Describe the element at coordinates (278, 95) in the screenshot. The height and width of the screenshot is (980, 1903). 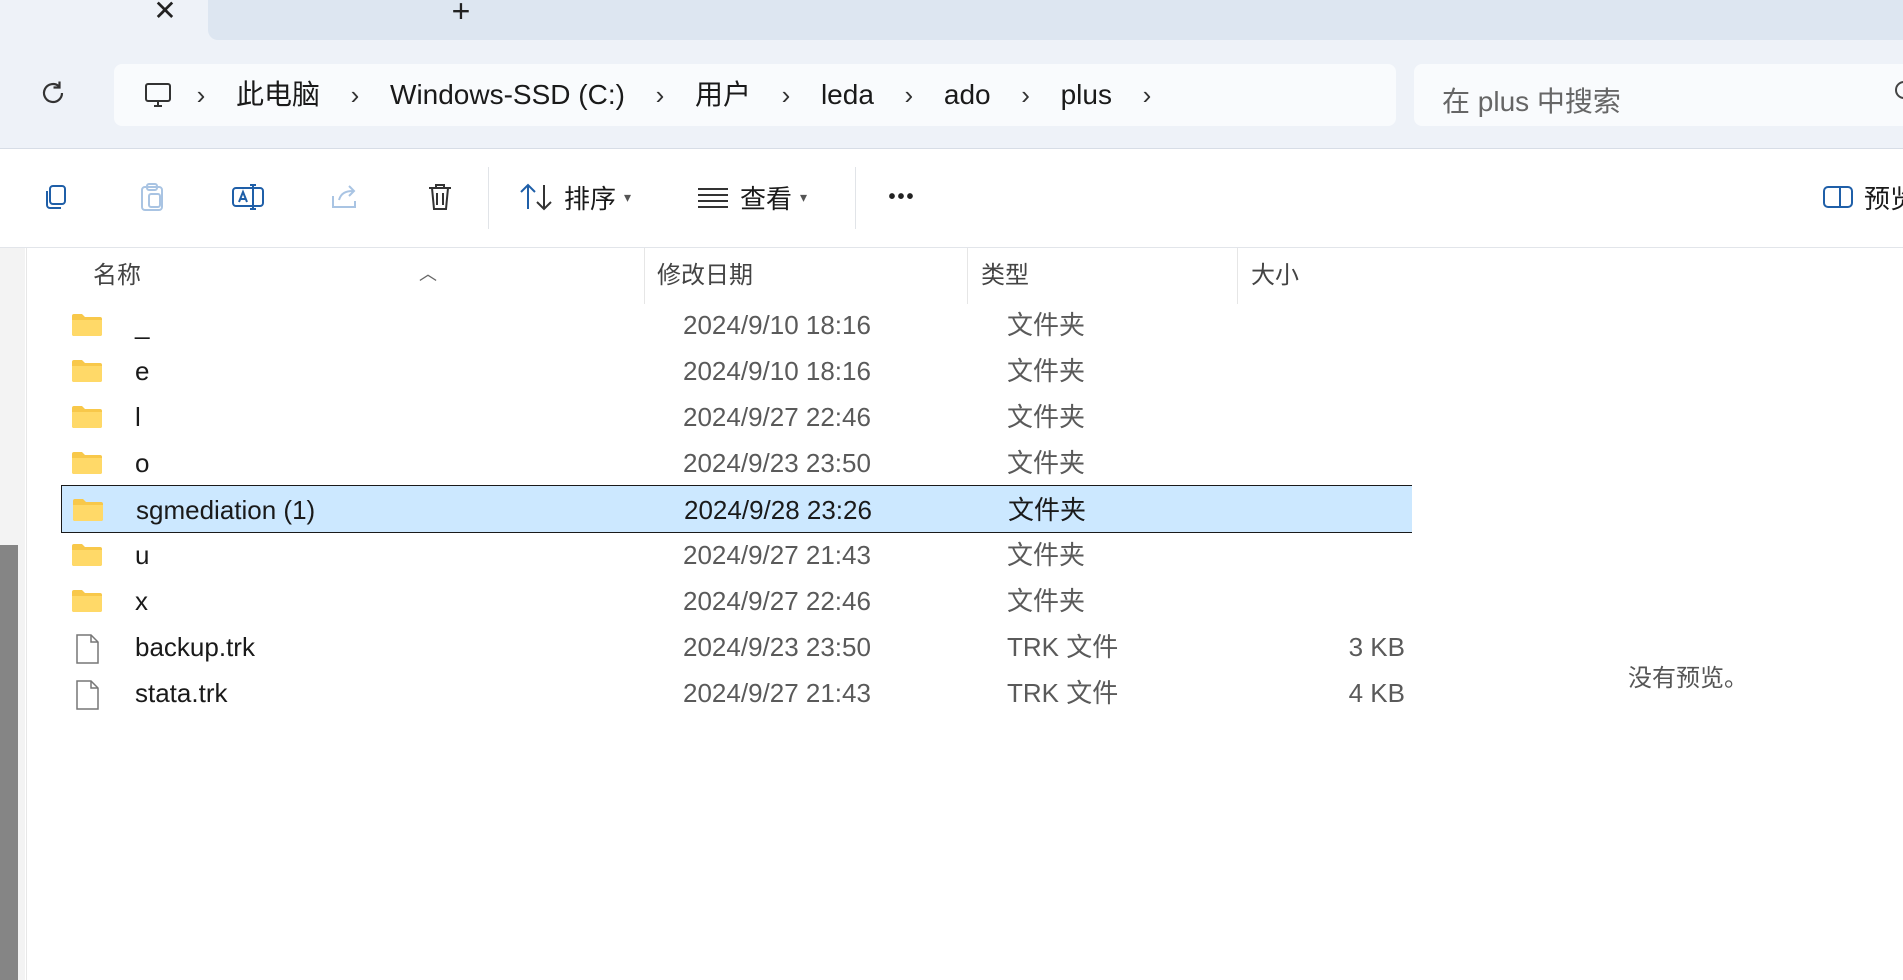
I see `breadcrumb-item-this-pc: 此电脑` at that location.